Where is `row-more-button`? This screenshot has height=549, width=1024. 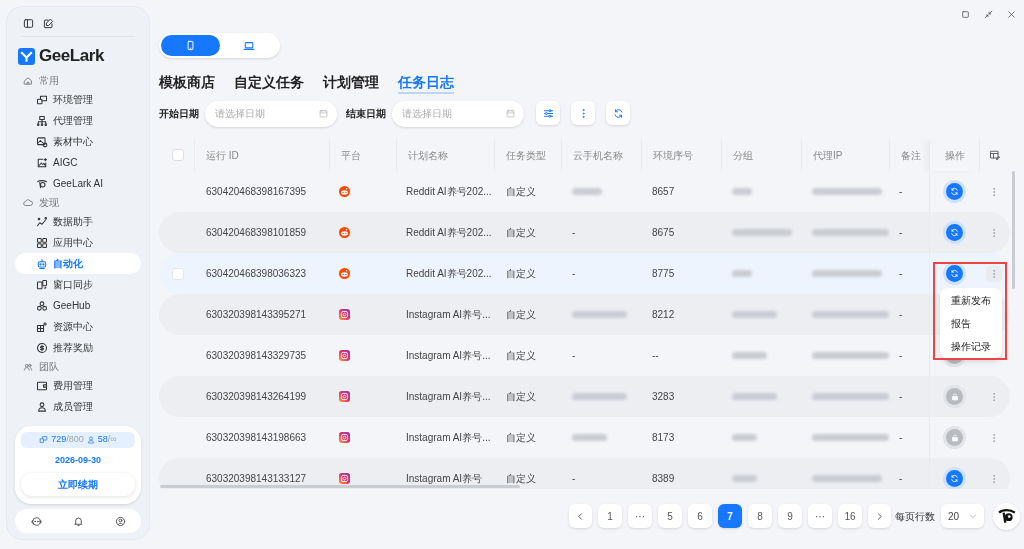 row-more-button is located at coordinates (994, 273).